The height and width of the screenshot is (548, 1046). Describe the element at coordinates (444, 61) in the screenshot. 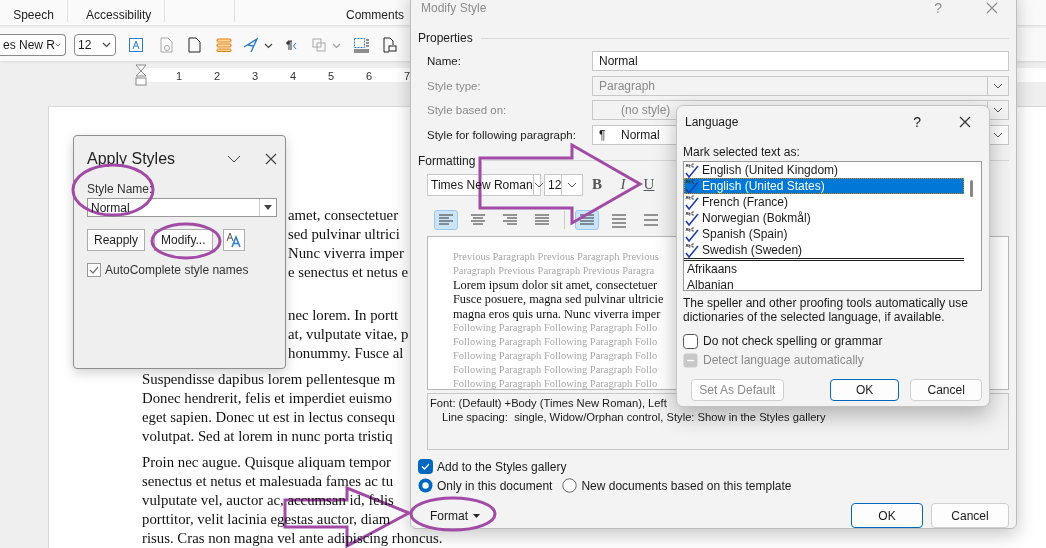

I see `field-label: Name:` at that location.